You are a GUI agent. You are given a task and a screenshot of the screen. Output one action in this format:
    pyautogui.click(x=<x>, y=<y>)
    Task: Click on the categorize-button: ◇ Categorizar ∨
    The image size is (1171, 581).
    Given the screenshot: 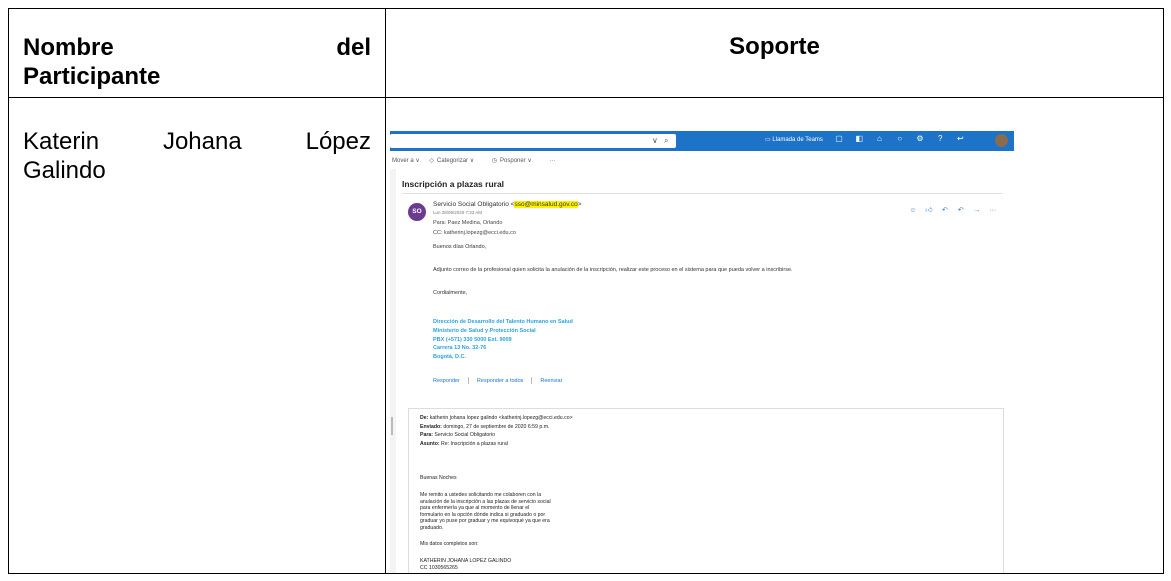 What is the action you would take?
    pyautogui.click(x=455, y=161)
    